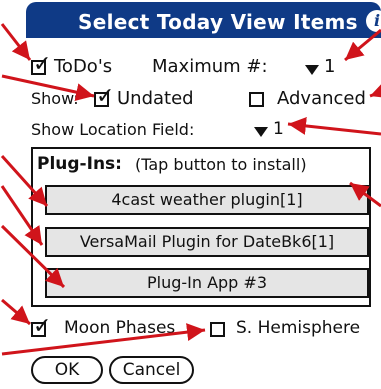 Image resolution: width=381 pixels, height=389 pixels. Describe the element at coordinates (373, 21) in the screenshot. I see `info-icon: i` at that location.